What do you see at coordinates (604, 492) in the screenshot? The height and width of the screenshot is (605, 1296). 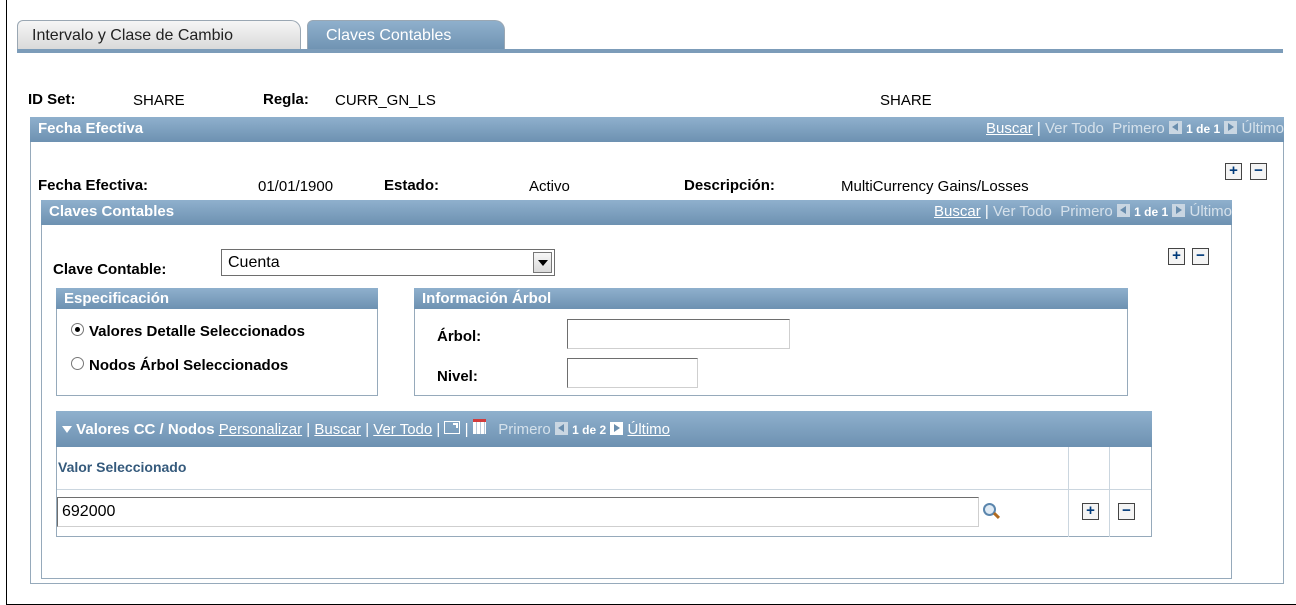 I see `values-column-header-row: Valor Seleccionado` at bounding box center [604, 492].